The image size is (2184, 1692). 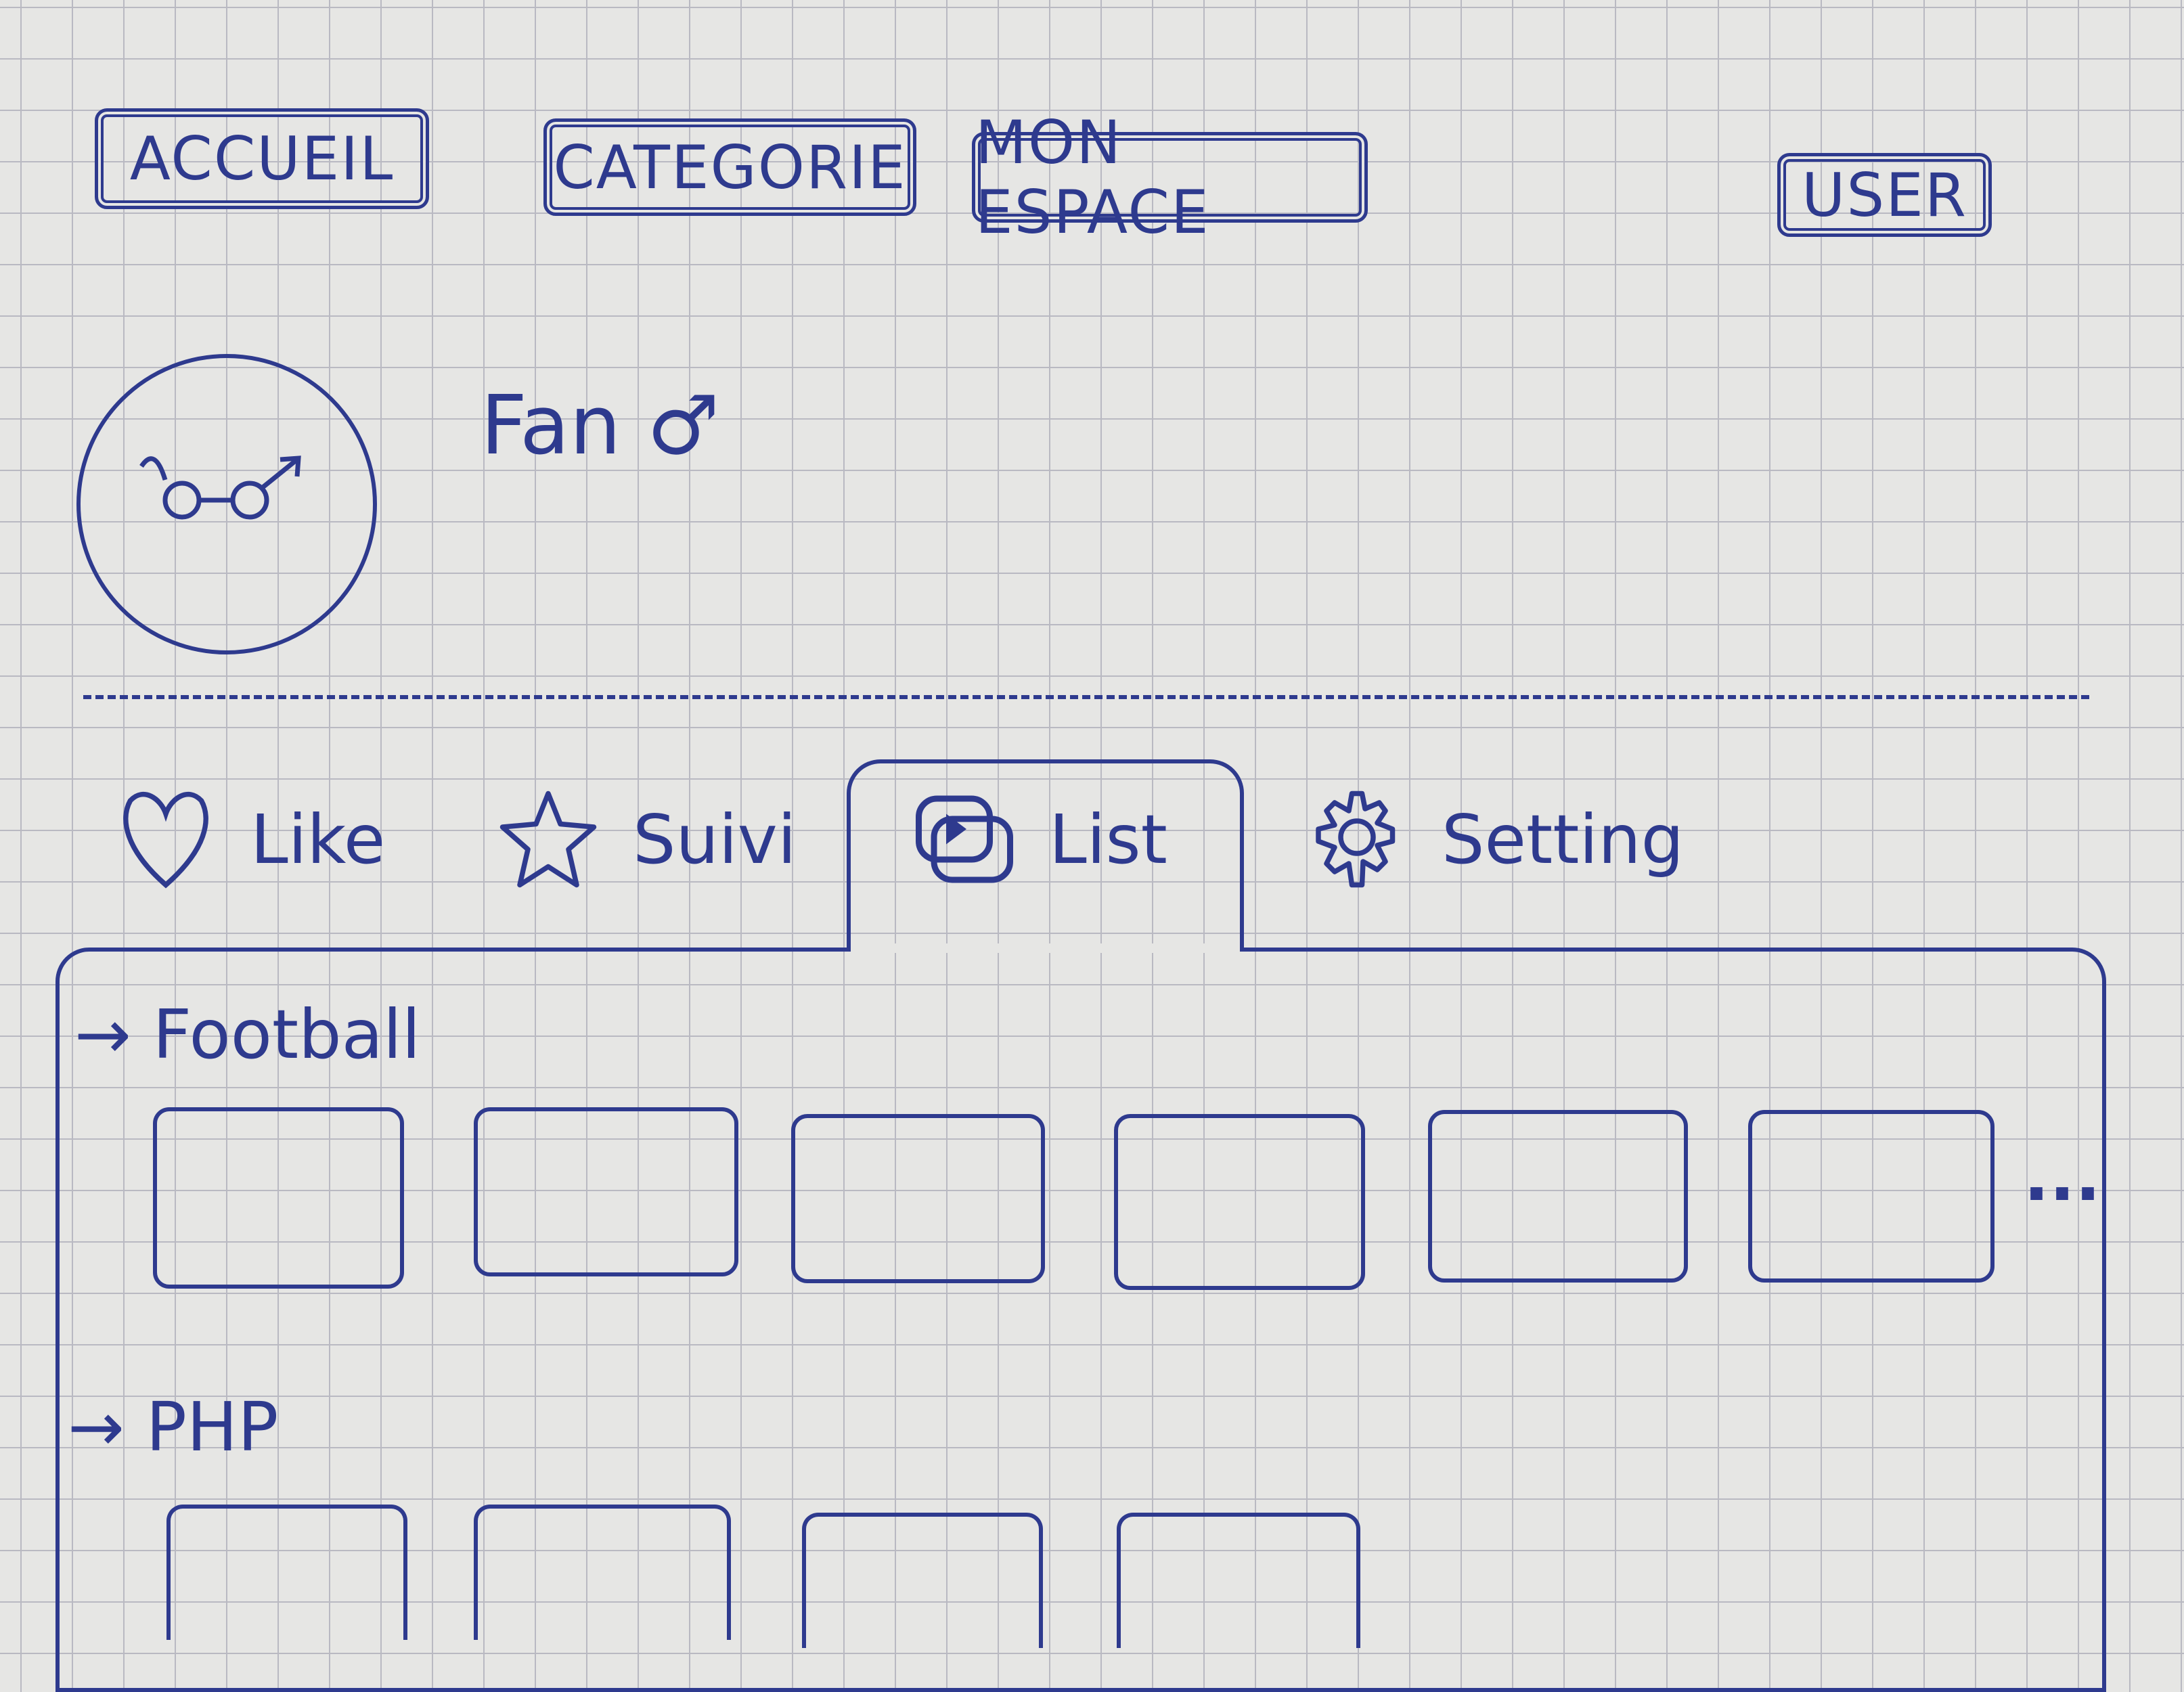 I want to click on nav-mon-espace: MON ESPACE, so click(x=1170, y=177).